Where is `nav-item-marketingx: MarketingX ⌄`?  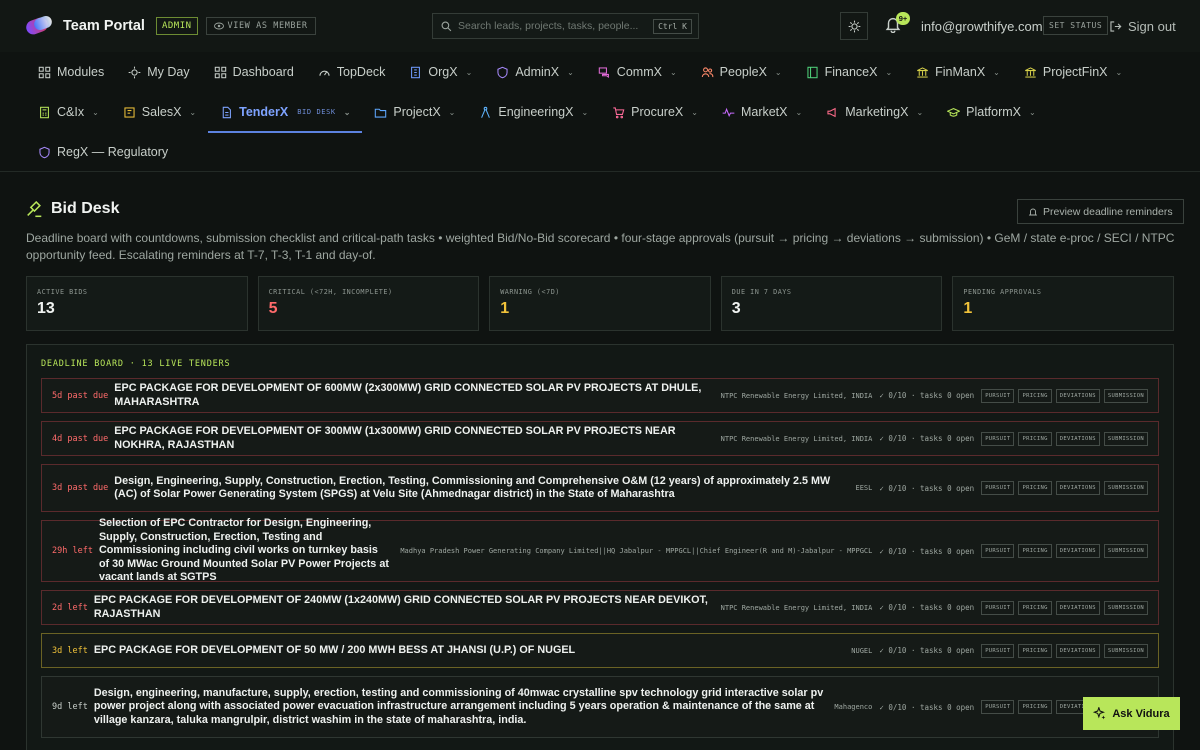 nav-item-marketingx: MarketingX ⌄ is located at coordinates (874, 112).